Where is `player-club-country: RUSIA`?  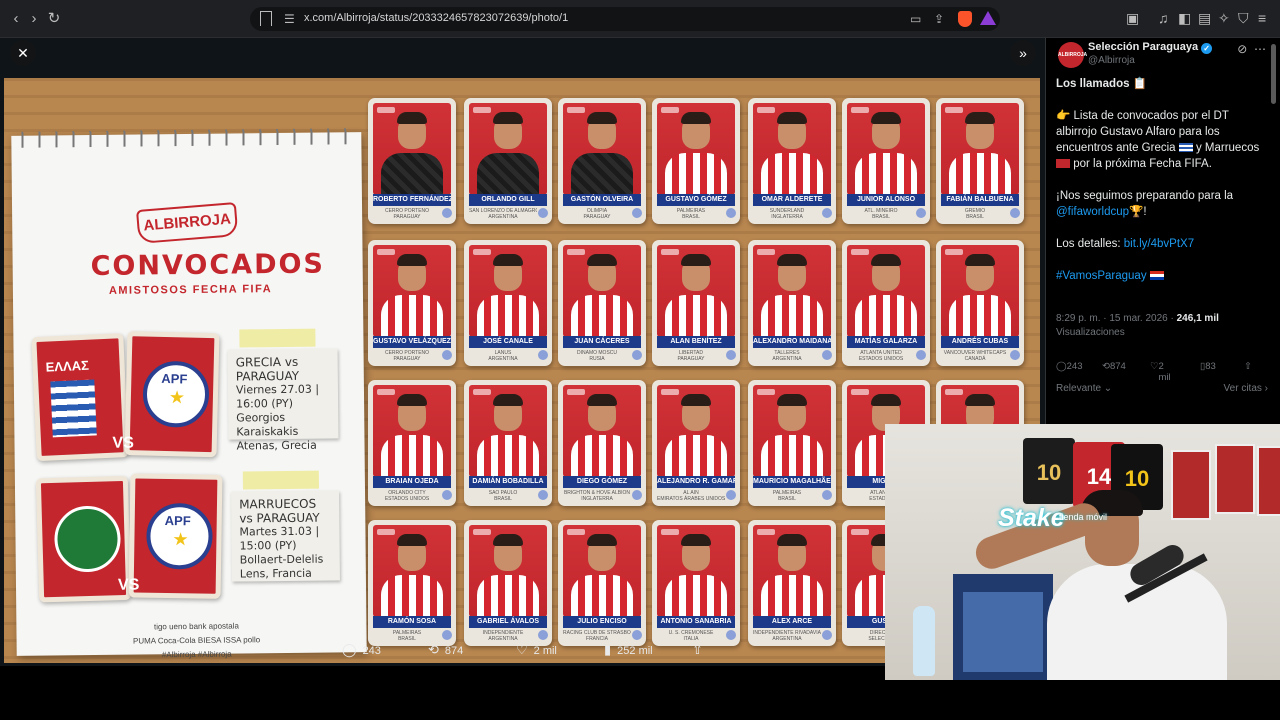
player-club-country: RUSIA is located at coordinates (597, 359).